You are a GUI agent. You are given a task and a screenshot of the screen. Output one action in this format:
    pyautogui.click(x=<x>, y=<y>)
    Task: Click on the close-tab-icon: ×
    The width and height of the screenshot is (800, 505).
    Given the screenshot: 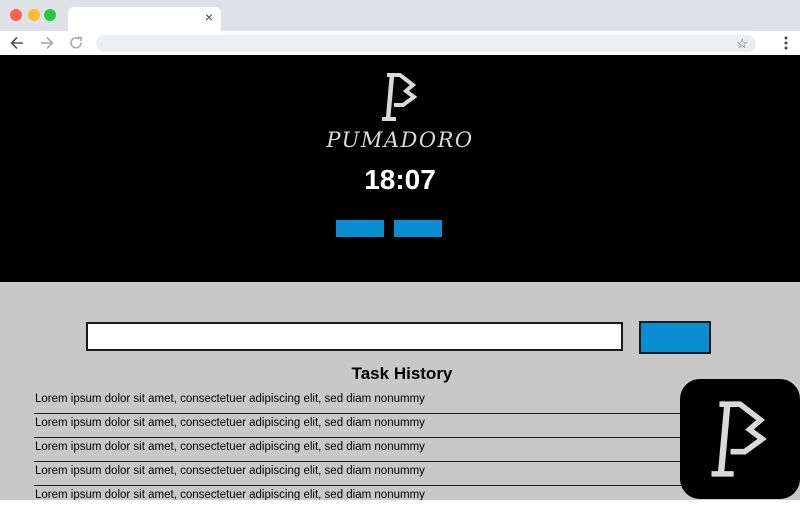 What is the action you would take?
    pyautogui.click(x=209, y=17)
    